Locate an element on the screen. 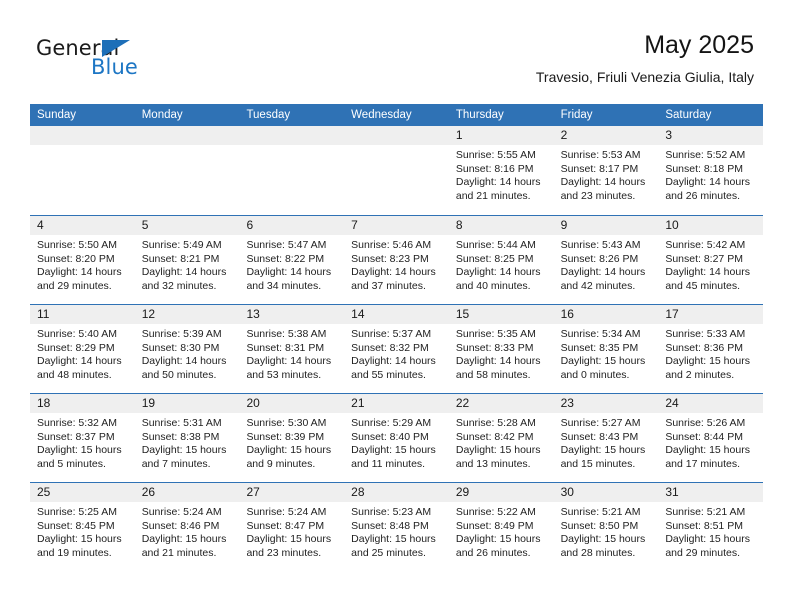 The height and width of the screenshot is (612, 792). day-detail-line: Sunset: 8:36 PM is located at coordinates (704, 347).